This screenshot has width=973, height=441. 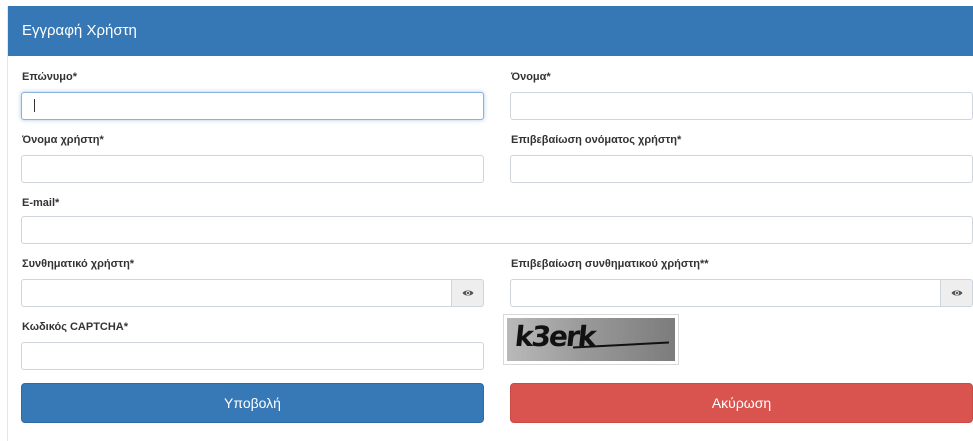 What do you see at coordinates (34, 105) in the screenshot?
I see `text-caret` at bounding box center [34, 105].